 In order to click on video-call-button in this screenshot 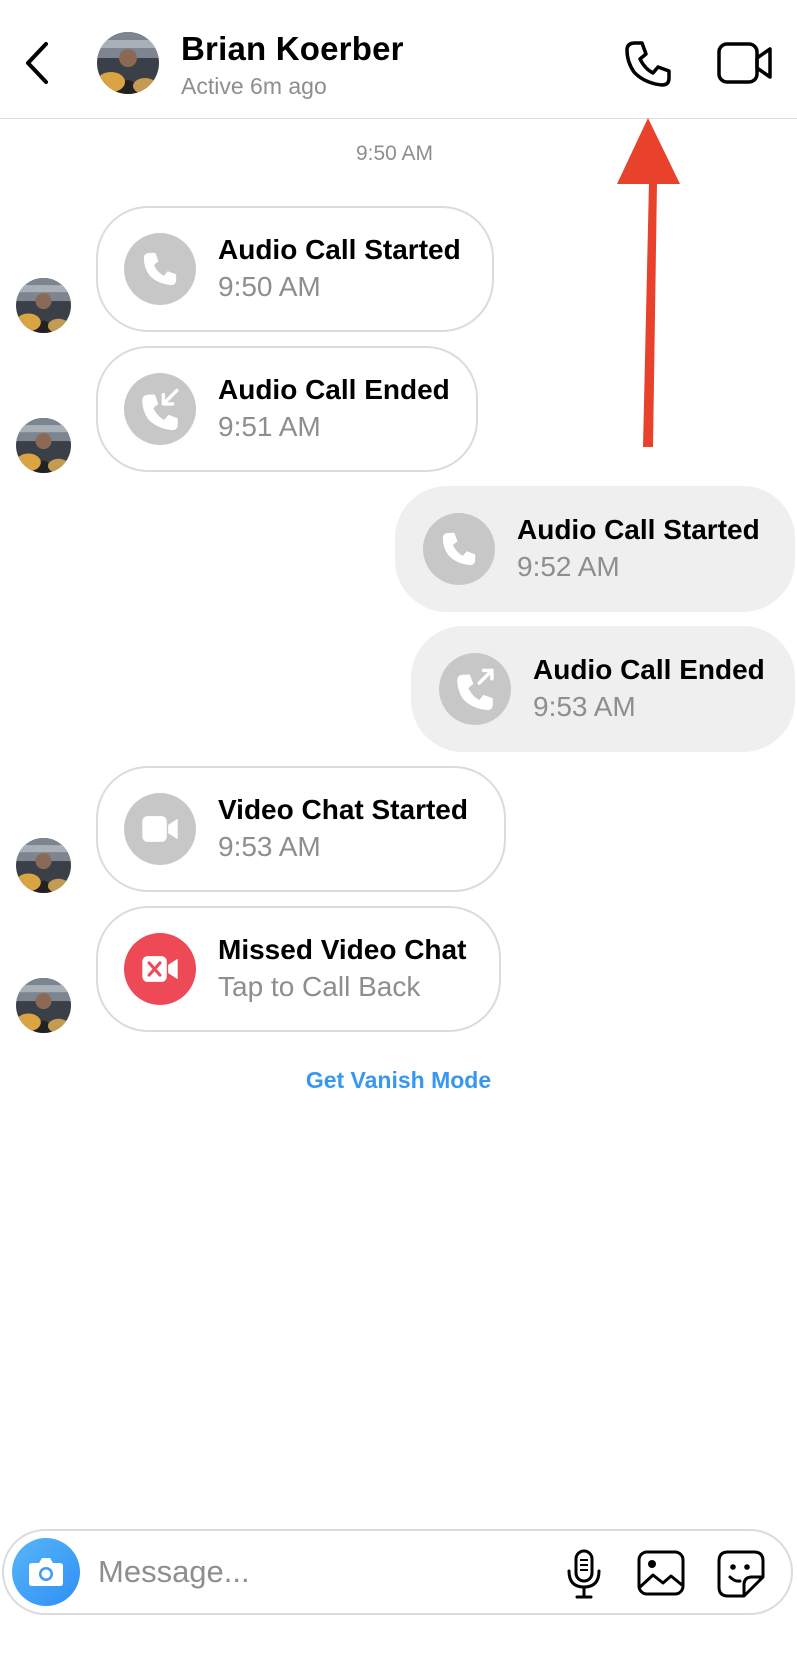, I will do `click(745, 63)`.